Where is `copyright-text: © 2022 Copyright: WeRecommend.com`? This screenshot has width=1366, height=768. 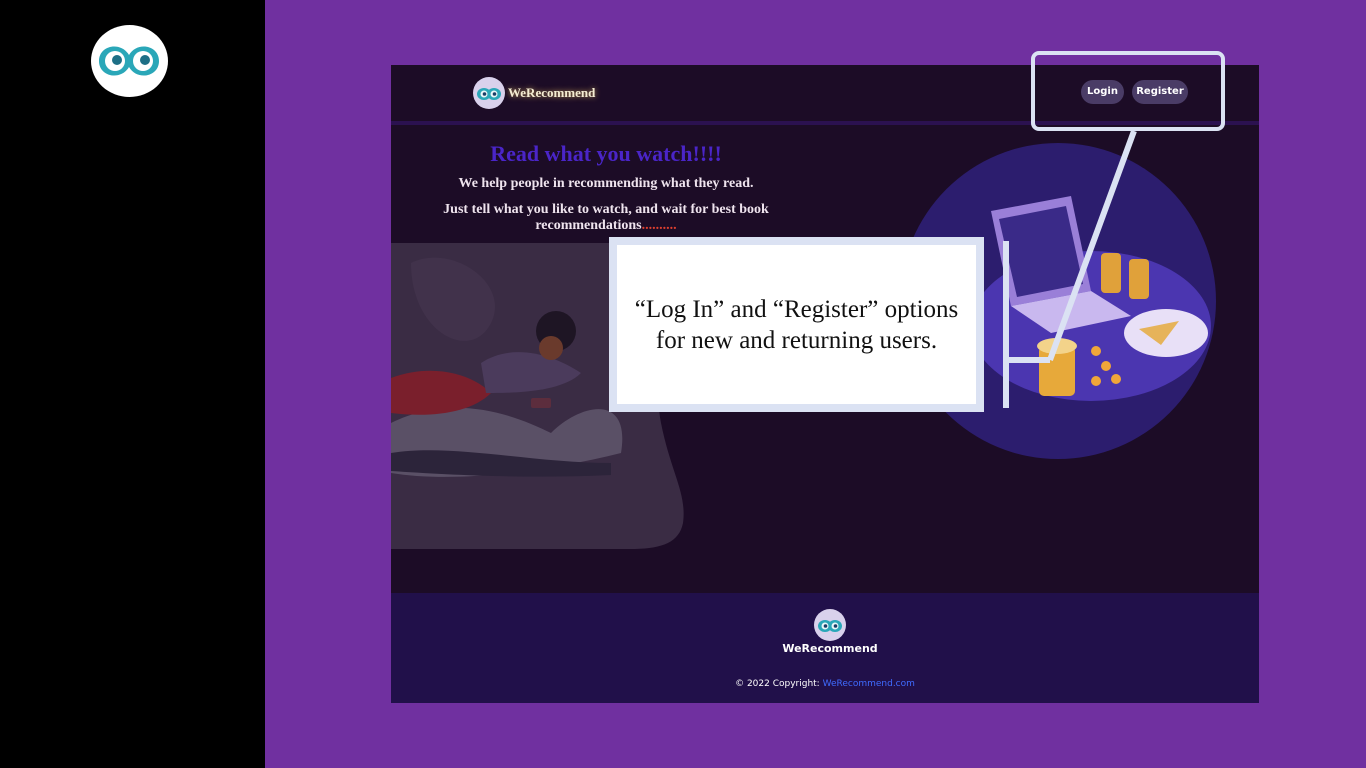
copyright-text: © 2022 Copyright: WeRecommend.com is located at coordinates (825, 684).